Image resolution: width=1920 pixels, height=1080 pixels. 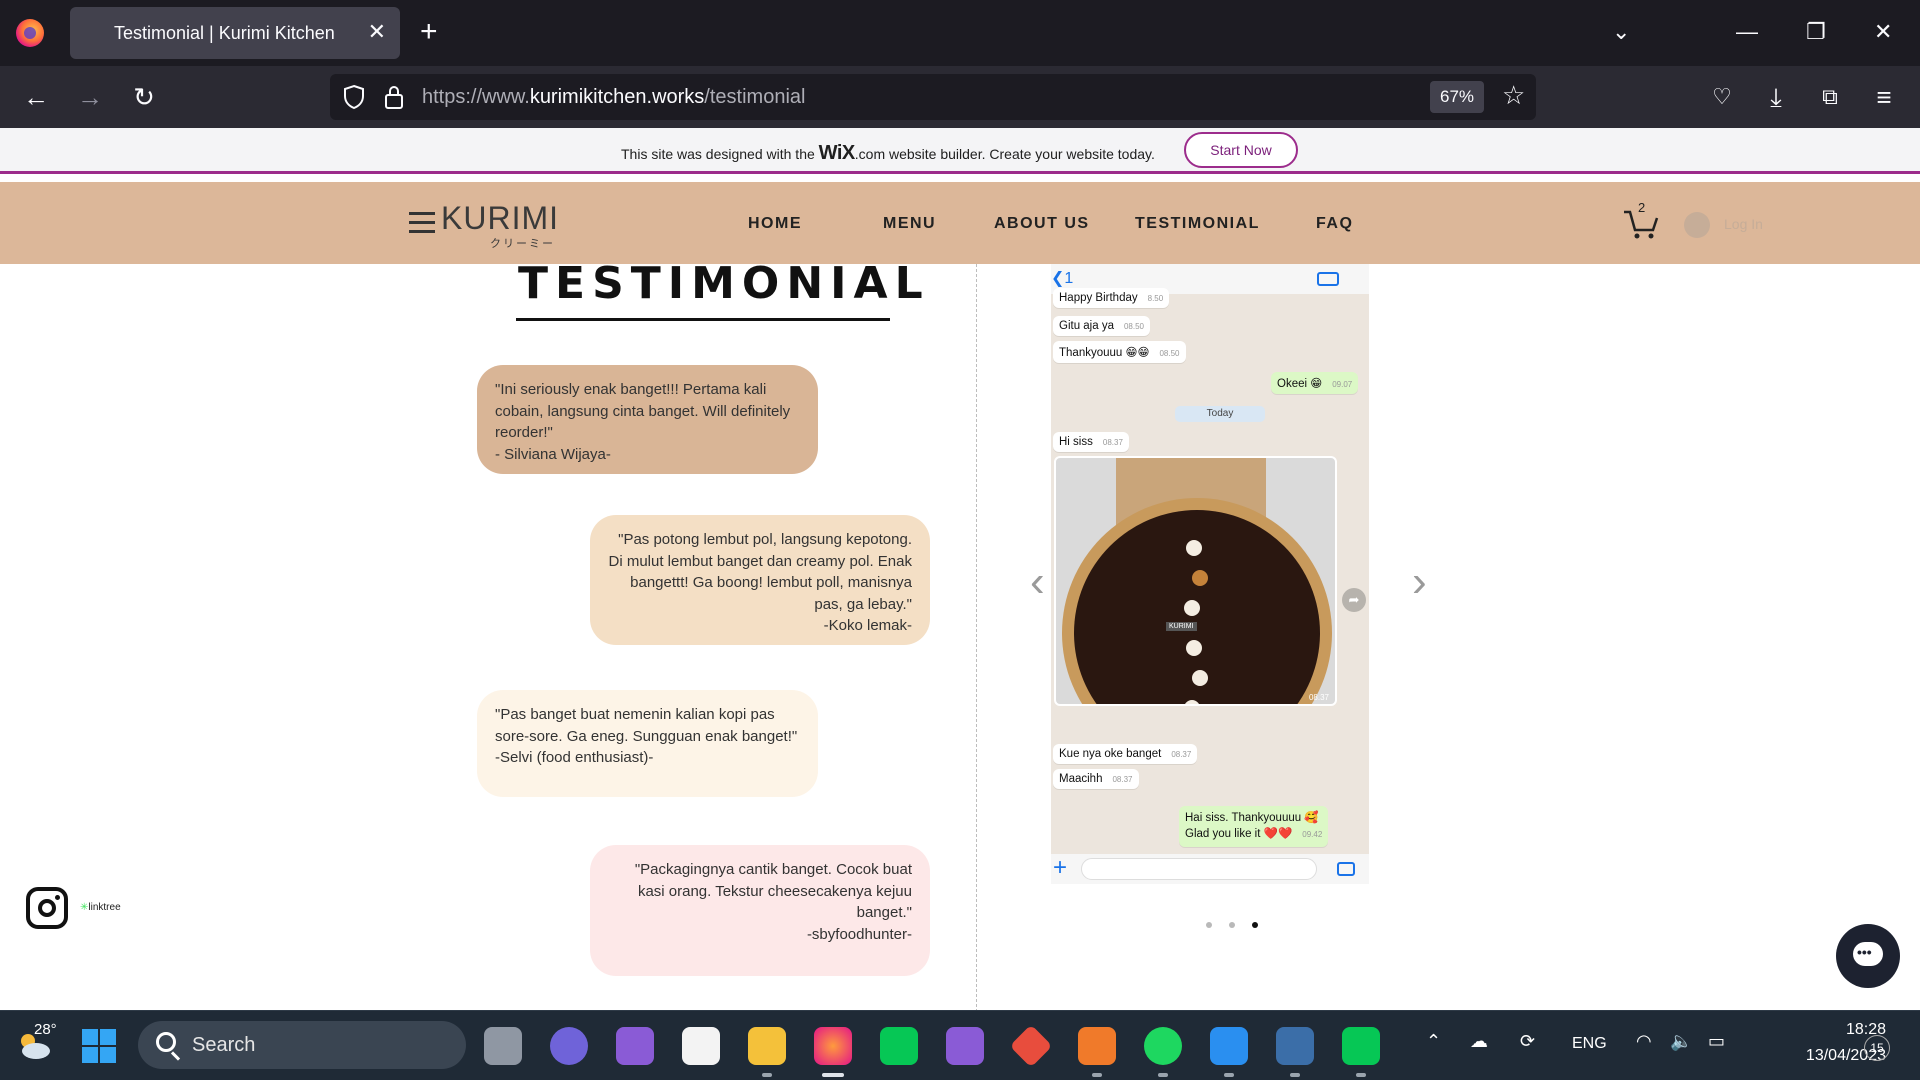 What do you see at coordinates (1884, 98) in the screenshot?
I see `app-menu-icon: ≡` at bounding box center [1884, 98].